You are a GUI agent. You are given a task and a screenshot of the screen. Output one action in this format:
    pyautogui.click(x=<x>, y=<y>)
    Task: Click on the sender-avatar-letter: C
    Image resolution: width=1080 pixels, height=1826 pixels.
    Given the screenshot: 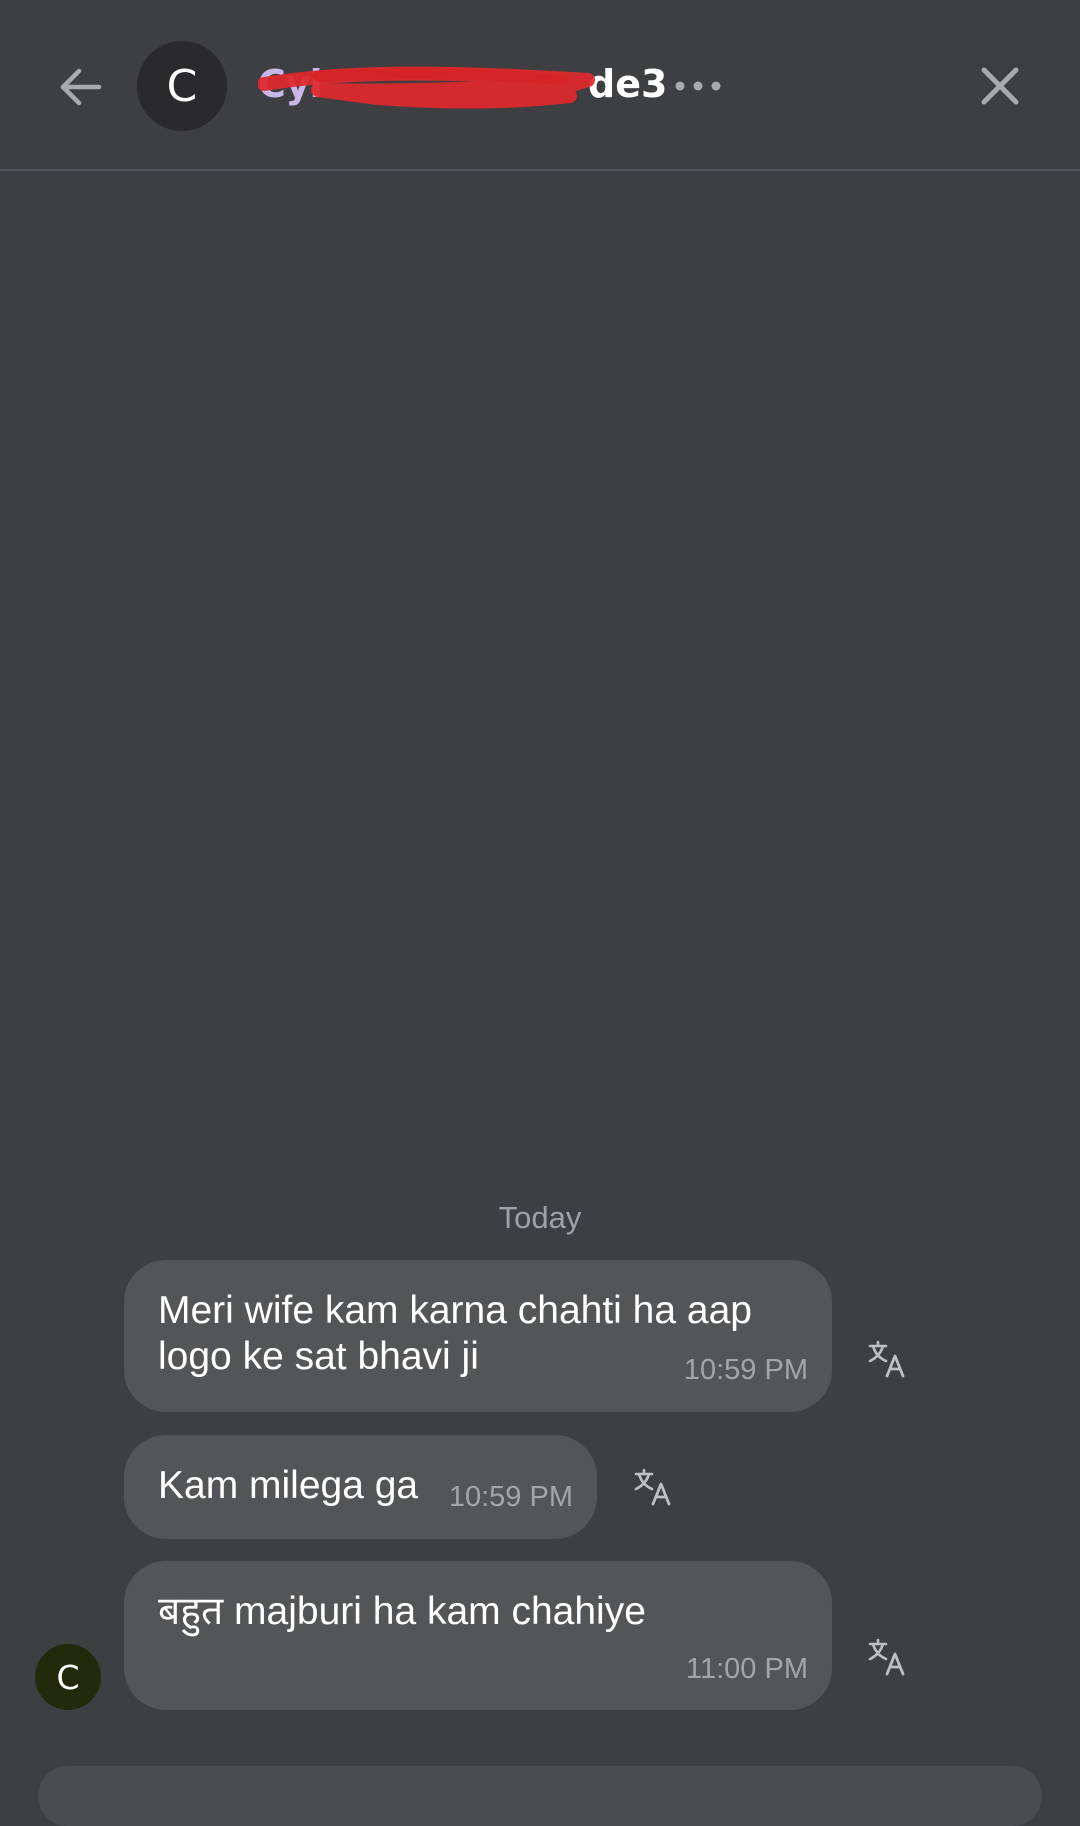 What is the action you would take?
    pyautogui.click(x=68, y=1677)
    